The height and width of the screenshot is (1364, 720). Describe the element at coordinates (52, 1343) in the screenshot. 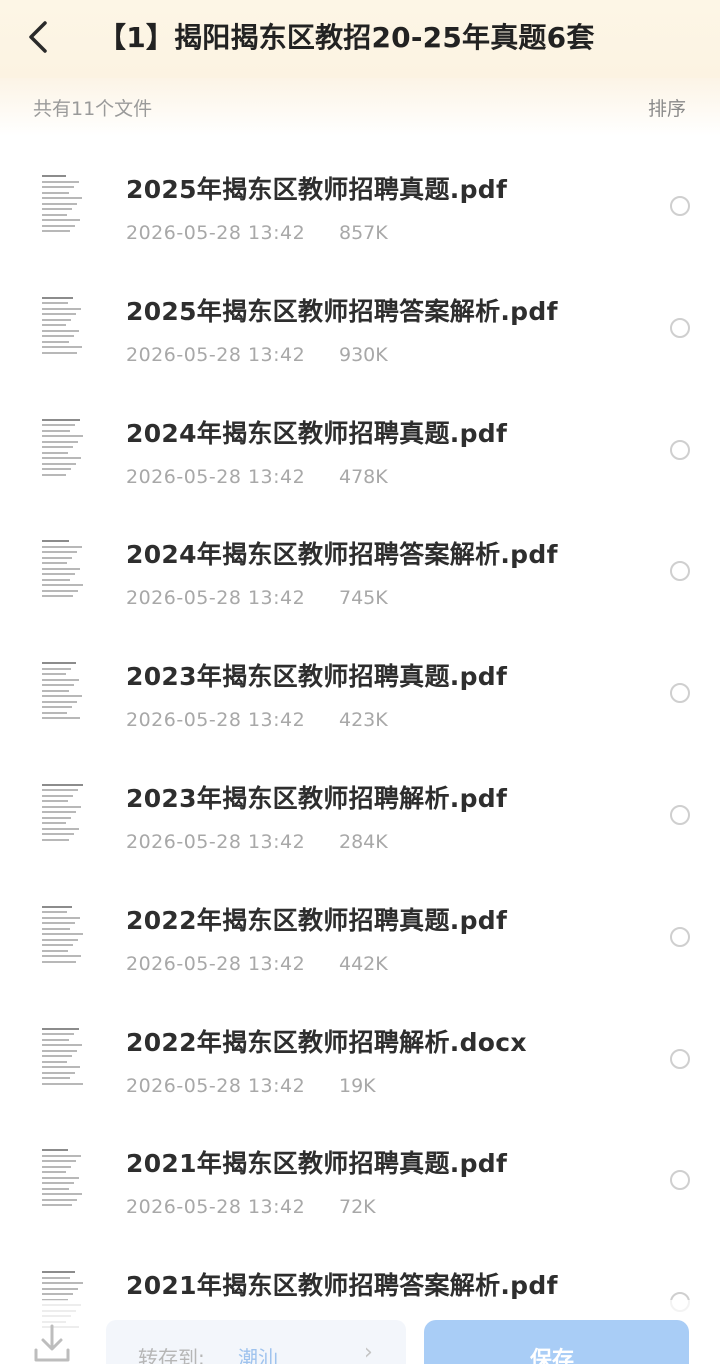

I see `download-button` at that location.